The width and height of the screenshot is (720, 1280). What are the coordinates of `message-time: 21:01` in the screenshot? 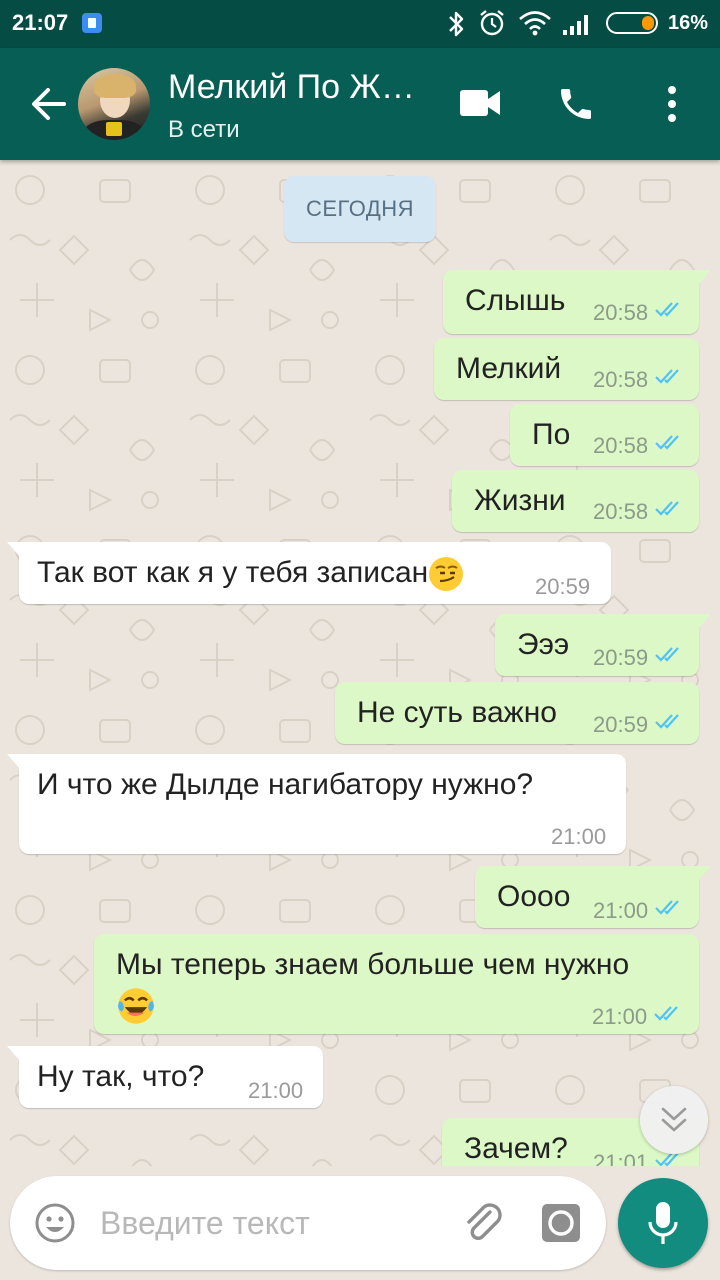 It's located at (621, 1158).